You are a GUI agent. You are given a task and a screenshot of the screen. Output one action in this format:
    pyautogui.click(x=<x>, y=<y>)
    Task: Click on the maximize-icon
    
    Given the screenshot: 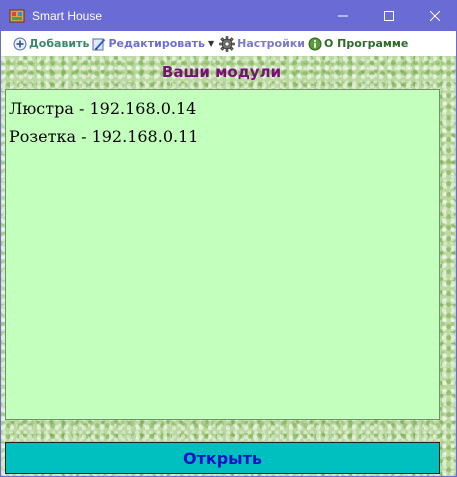 What is the action you would take?
    pyautogui.click(x=389, y=15)
    